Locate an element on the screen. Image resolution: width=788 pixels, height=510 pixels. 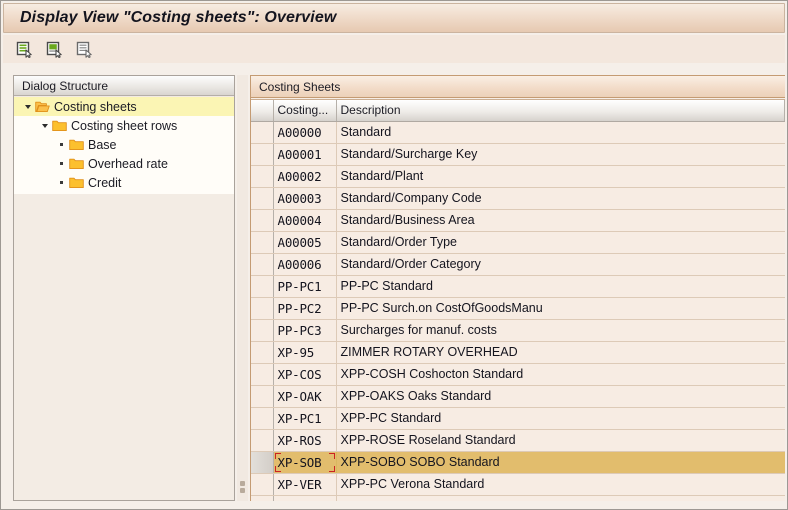
details-plain-icon is located at coordinates (84, 49).